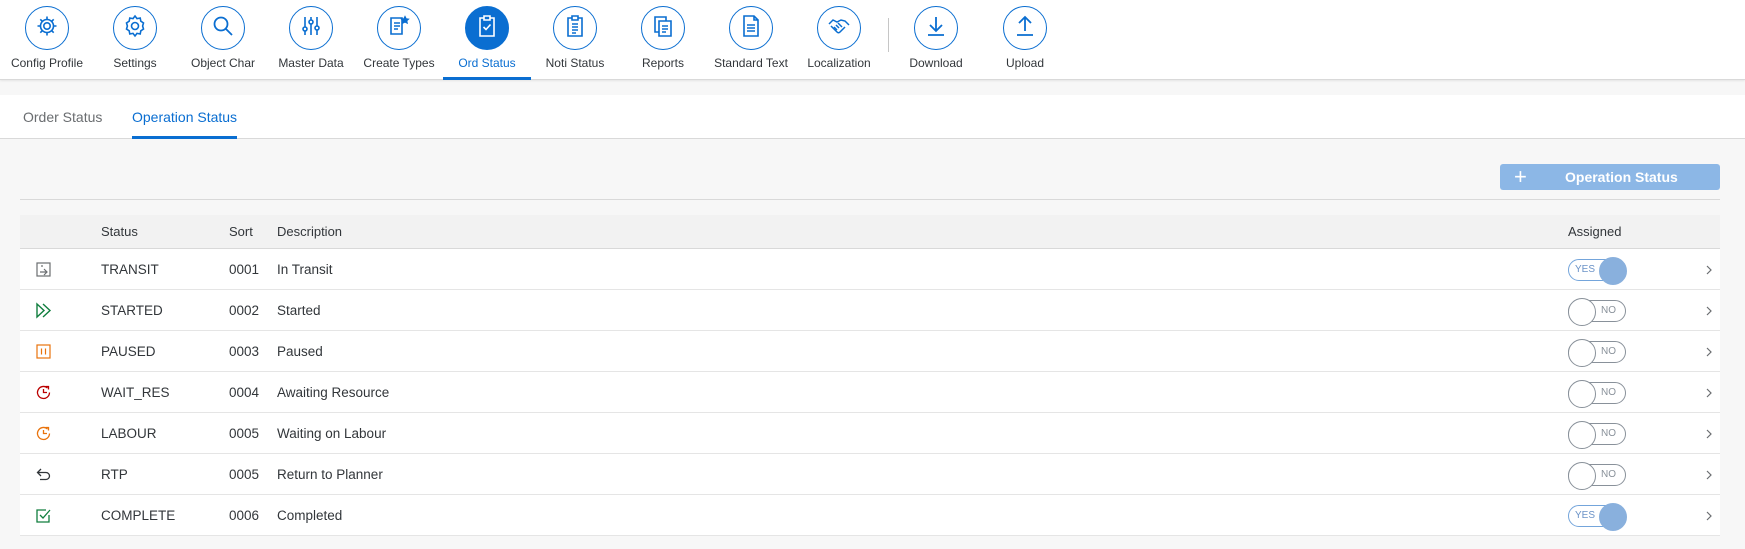 Image resolution: width=1745 pixels, height=549 pixels. What do you see at coordinates (936, 28) in the screenshot?
I see `download-icon` at bounding box center [936, 28].